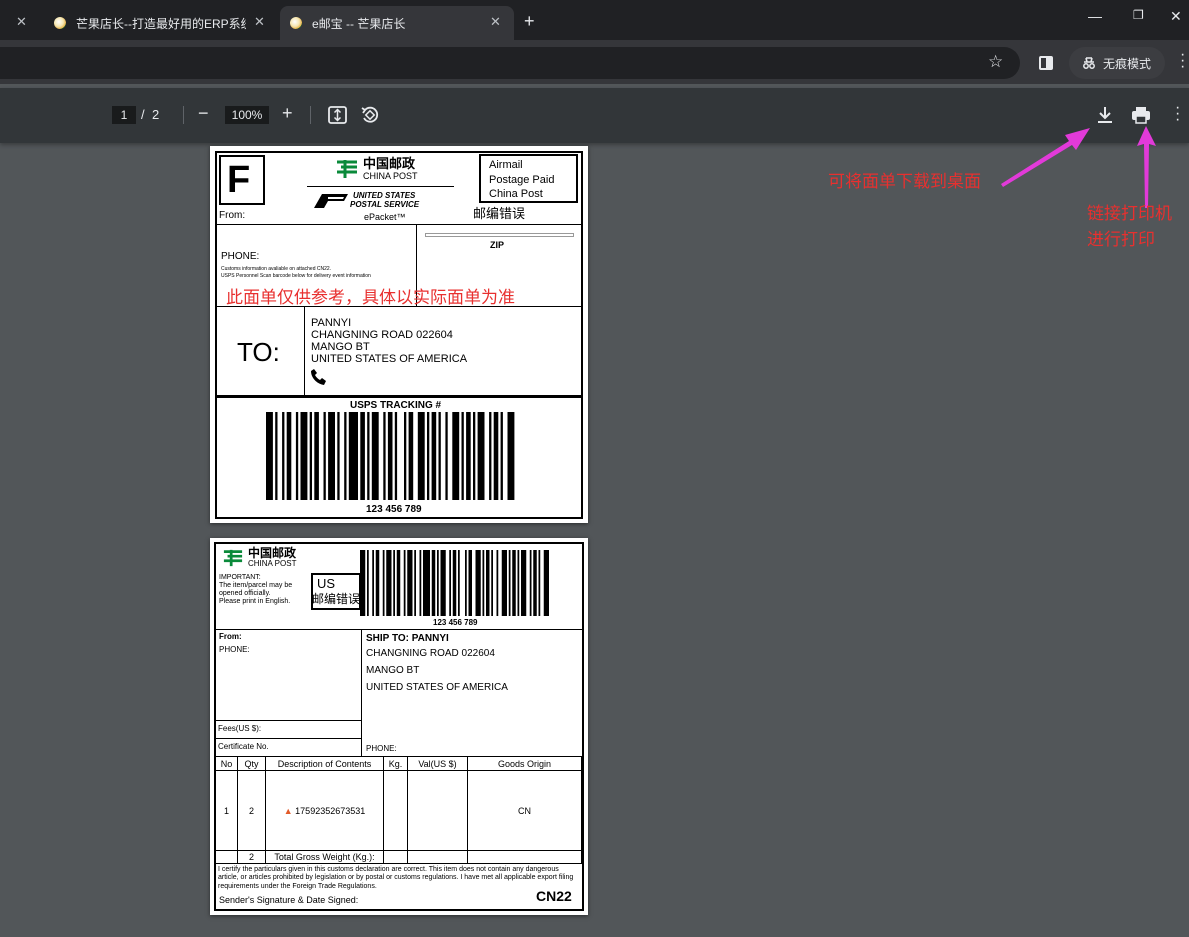 The width and height of the screenshot is (1189, 937). What do you see at coordinates (287, 113) in the screenshot?
I see `zoom-in-button: +` at bounding box center [287, 113].